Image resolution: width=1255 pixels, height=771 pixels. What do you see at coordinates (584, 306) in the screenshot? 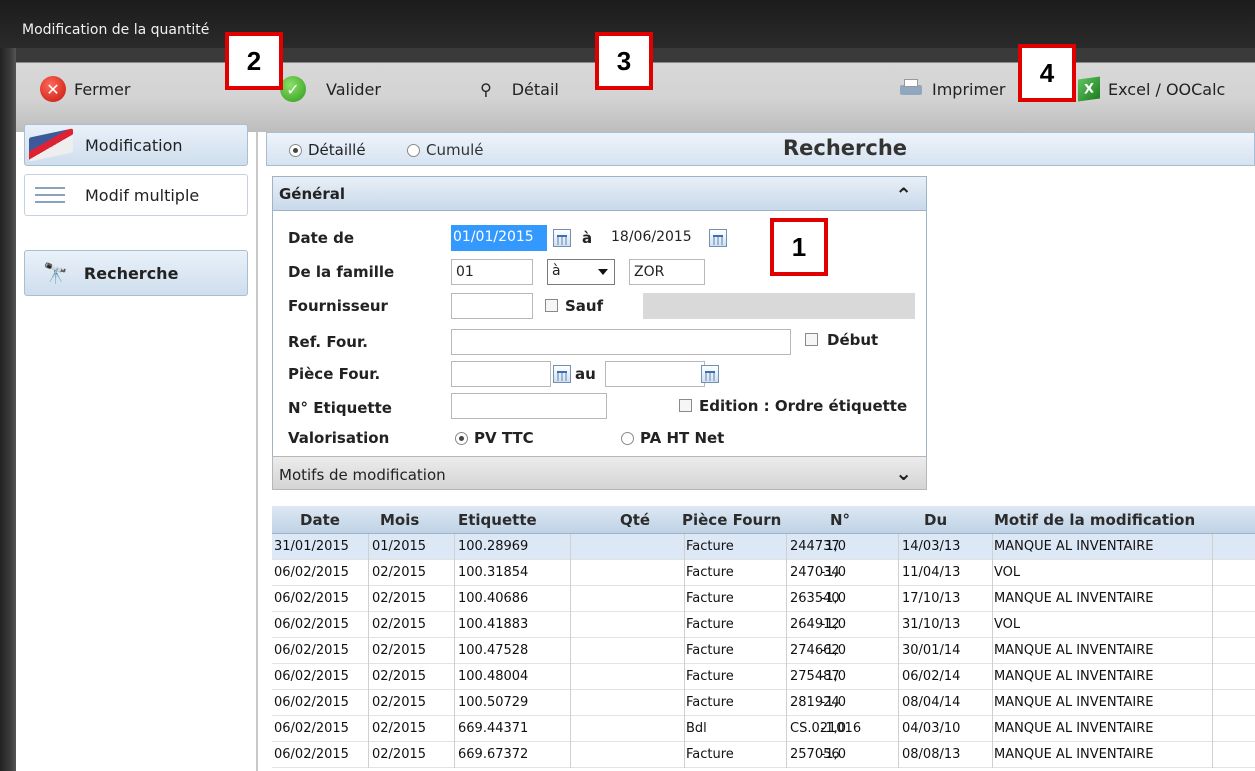
I see `sauf-label: Sauf` at bounding box center [584, 306].